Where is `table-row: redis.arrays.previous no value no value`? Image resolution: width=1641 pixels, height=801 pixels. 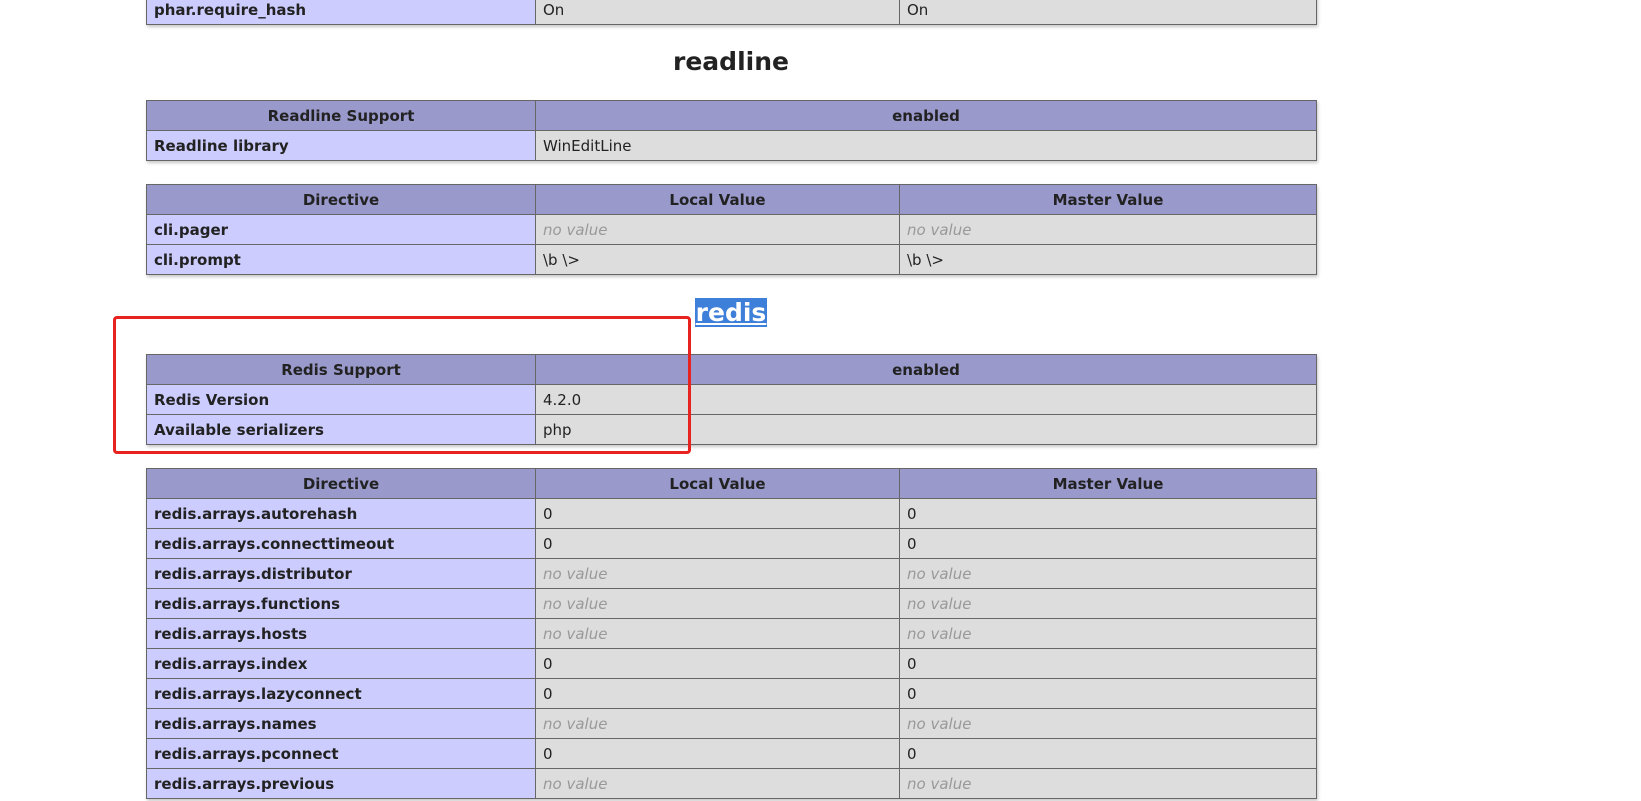
table-row: redis.arrays.previous no value no value is located at coordinates (731, 783).